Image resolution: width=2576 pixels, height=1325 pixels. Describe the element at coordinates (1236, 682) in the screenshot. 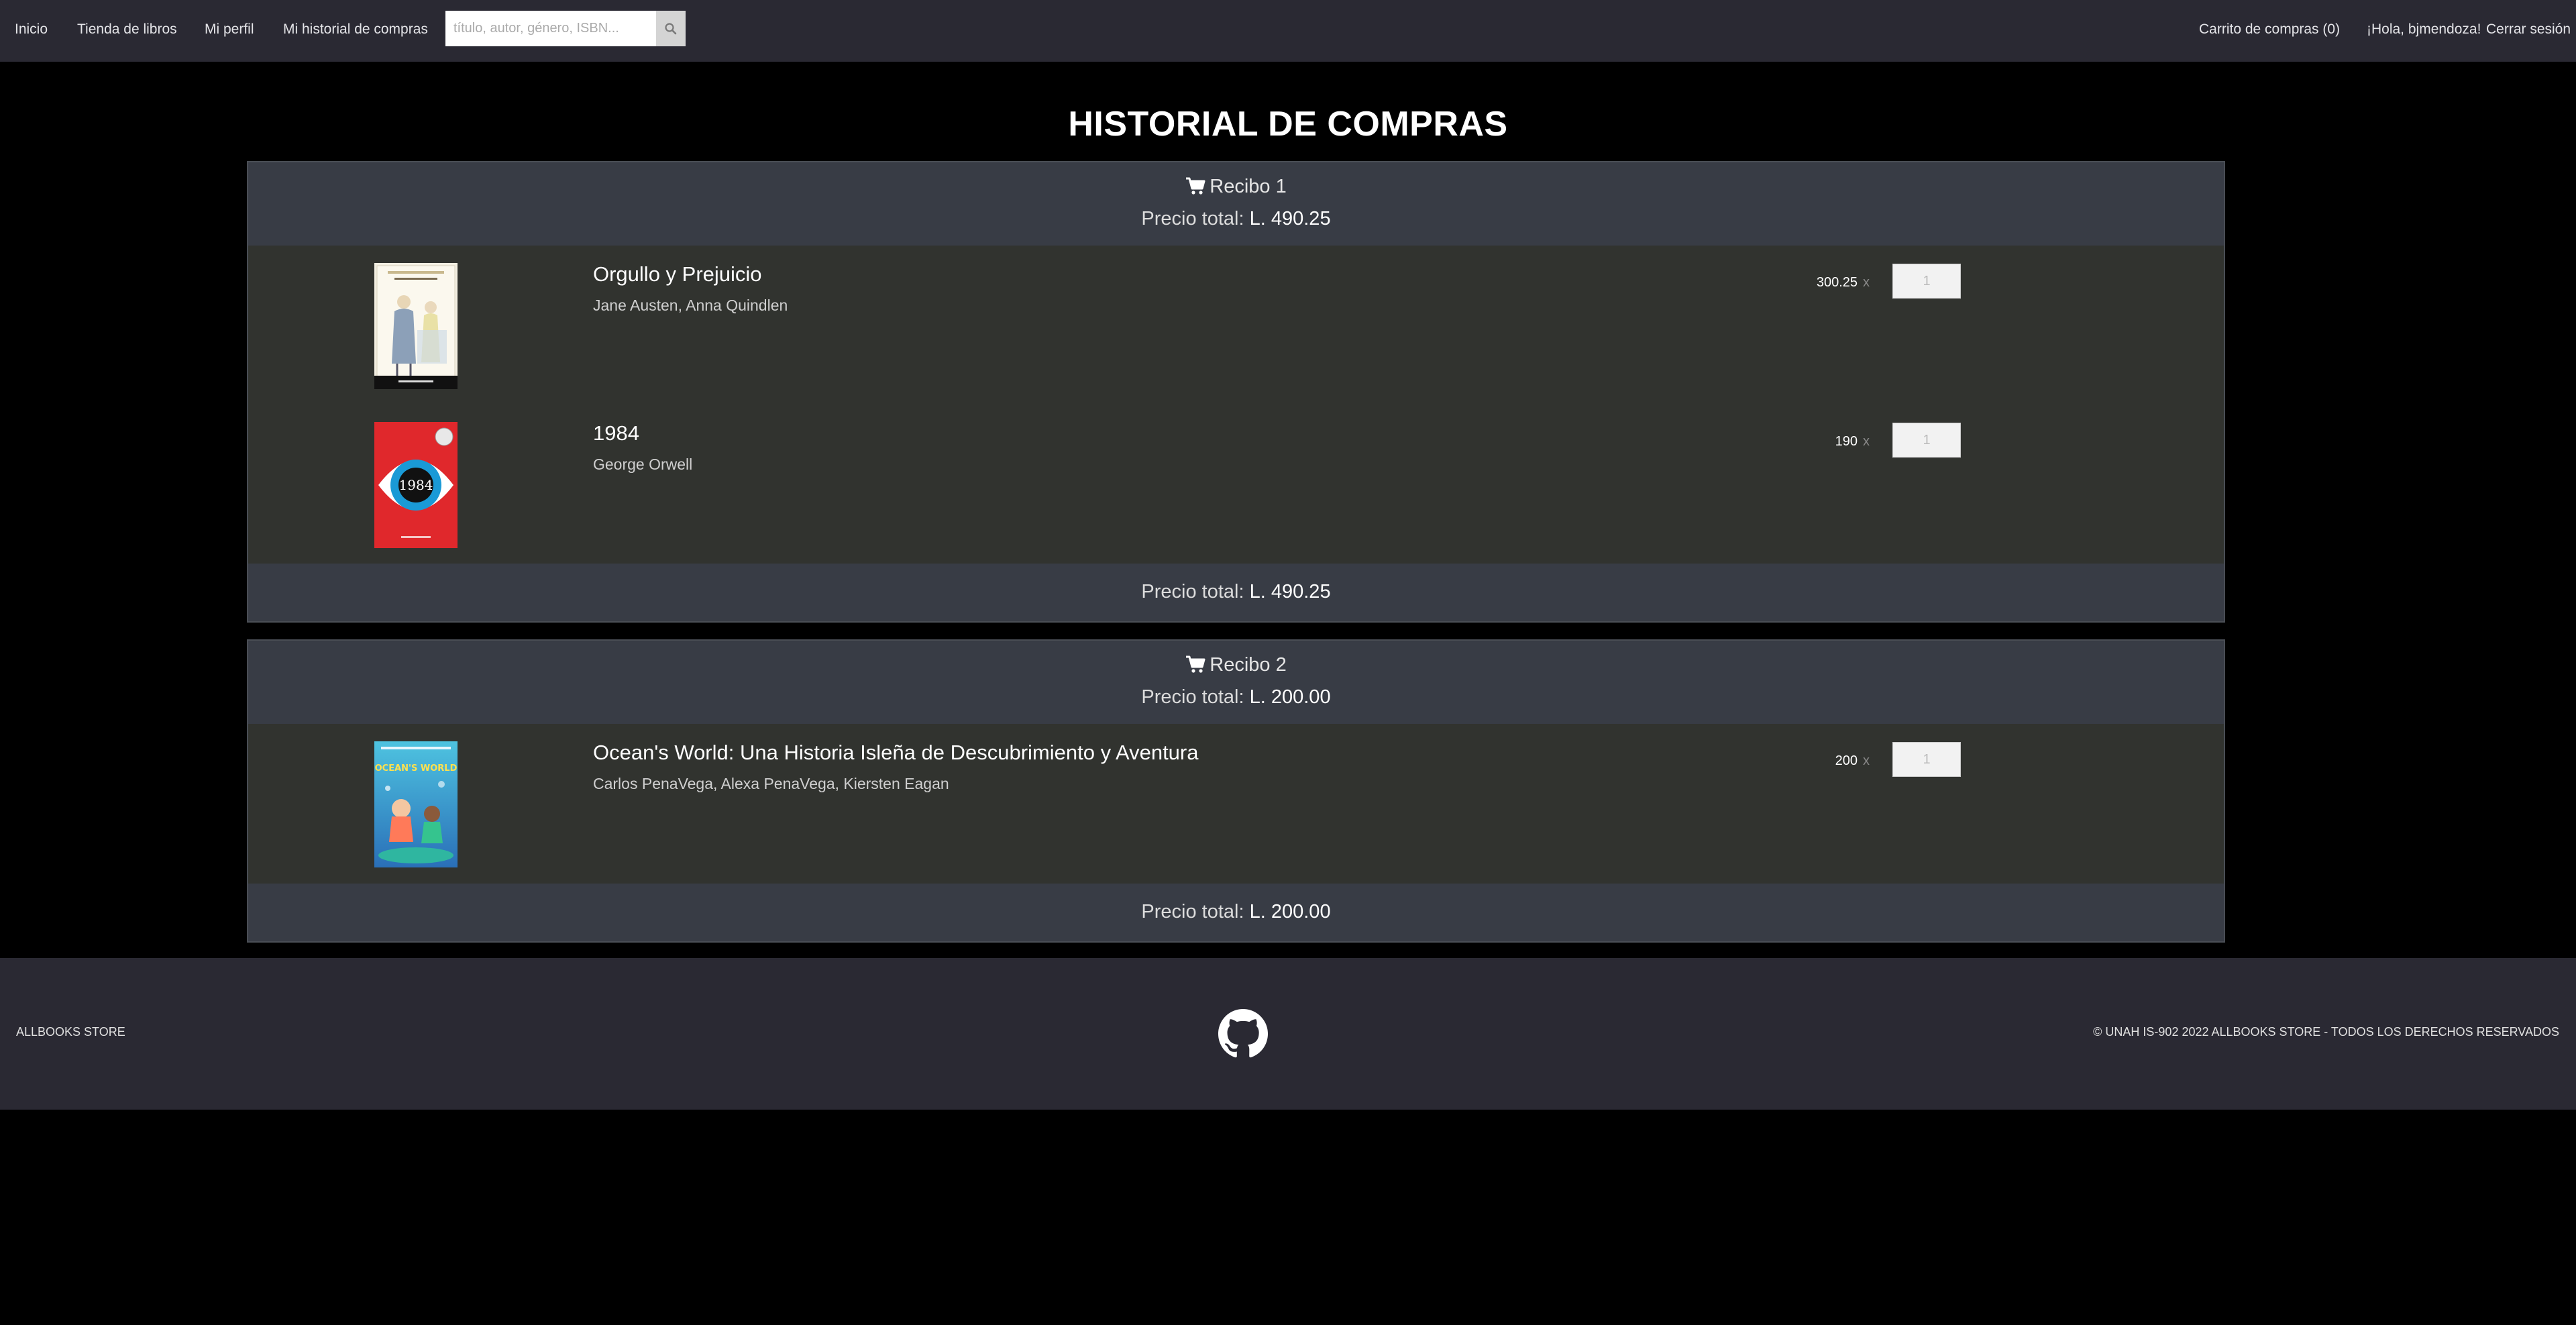

I see `receipt-header: Recibo 2 Precio total: L. 200.00` at that location.